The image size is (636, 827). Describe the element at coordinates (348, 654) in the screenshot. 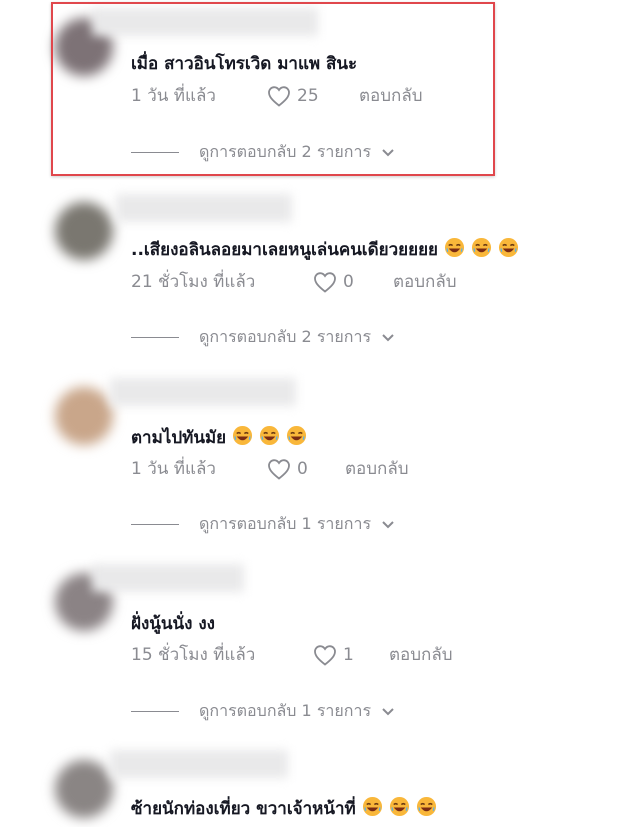

I see `like-count: 1` at that location.